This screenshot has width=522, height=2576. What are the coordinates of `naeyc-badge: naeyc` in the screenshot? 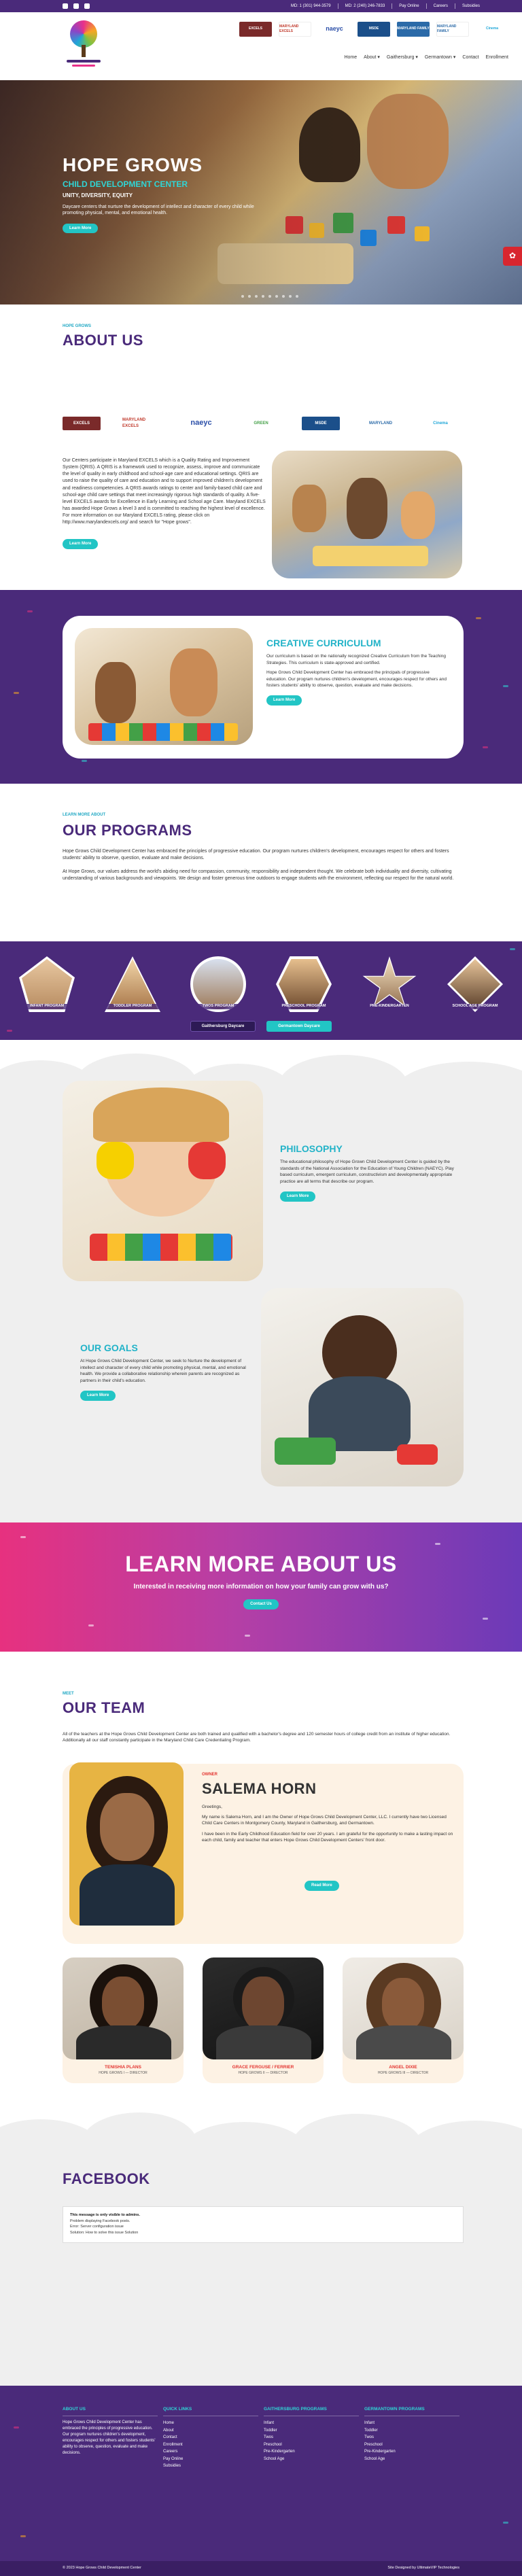 It's located at (334, 29).